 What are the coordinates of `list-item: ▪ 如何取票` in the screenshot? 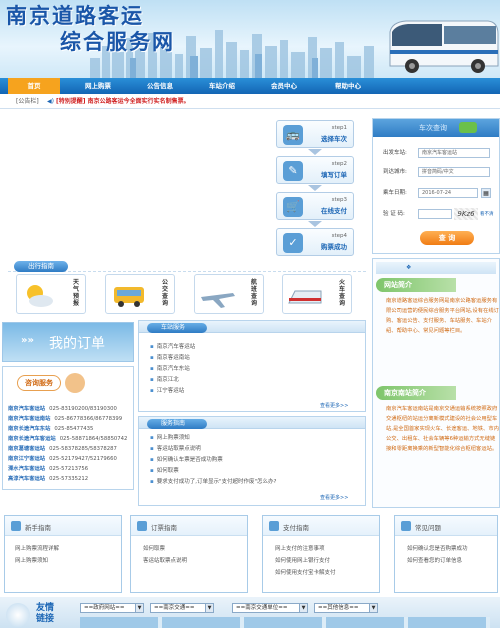 It's located at (164, 471).